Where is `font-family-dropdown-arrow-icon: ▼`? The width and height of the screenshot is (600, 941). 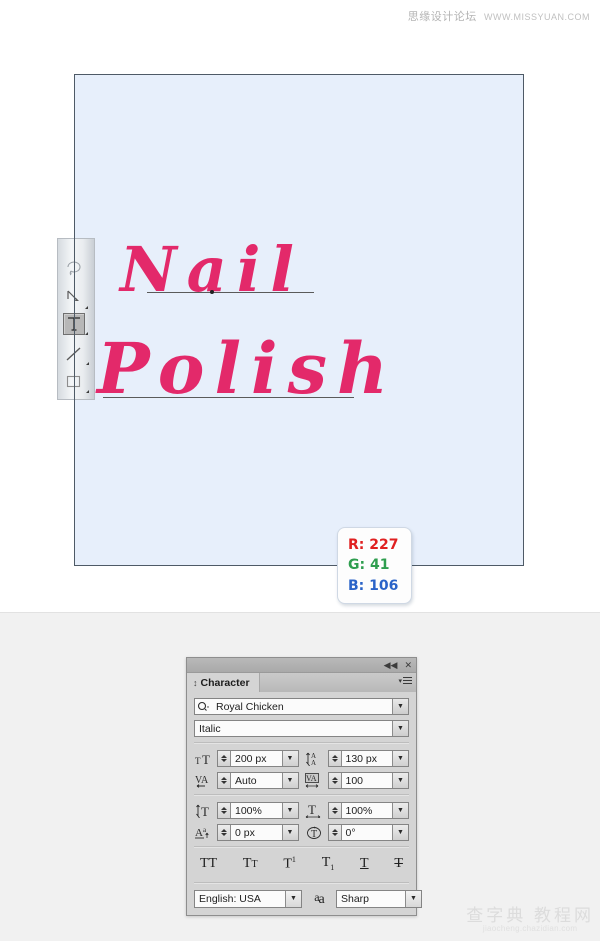
font-family-dropdown-arrow-icon: ▼ is located at coordinates (400, 706).